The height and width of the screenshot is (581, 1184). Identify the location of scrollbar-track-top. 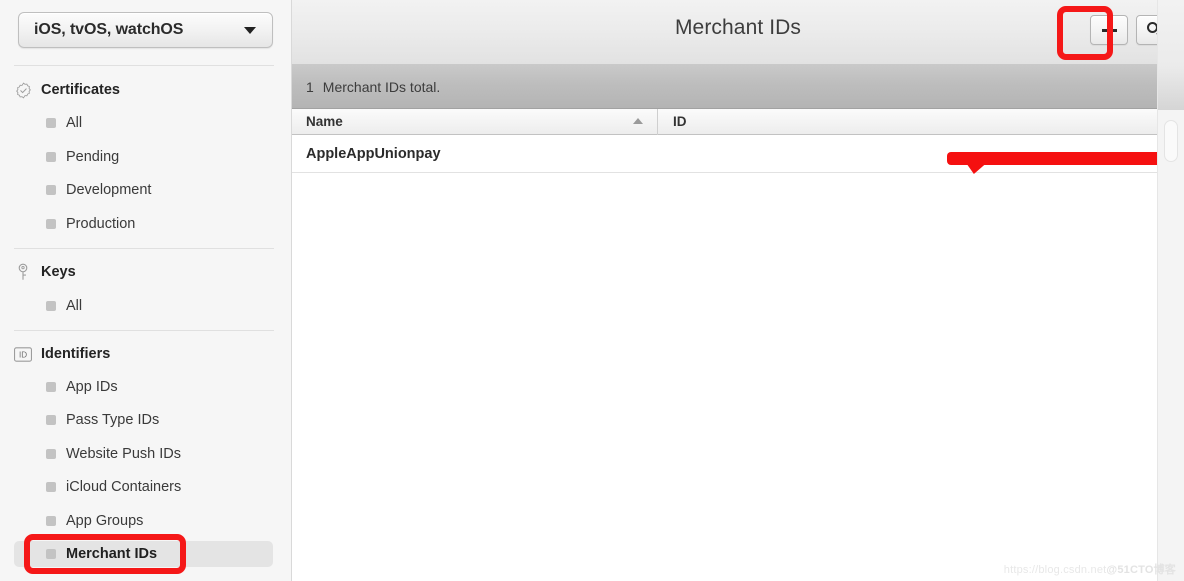
(1171, 55).